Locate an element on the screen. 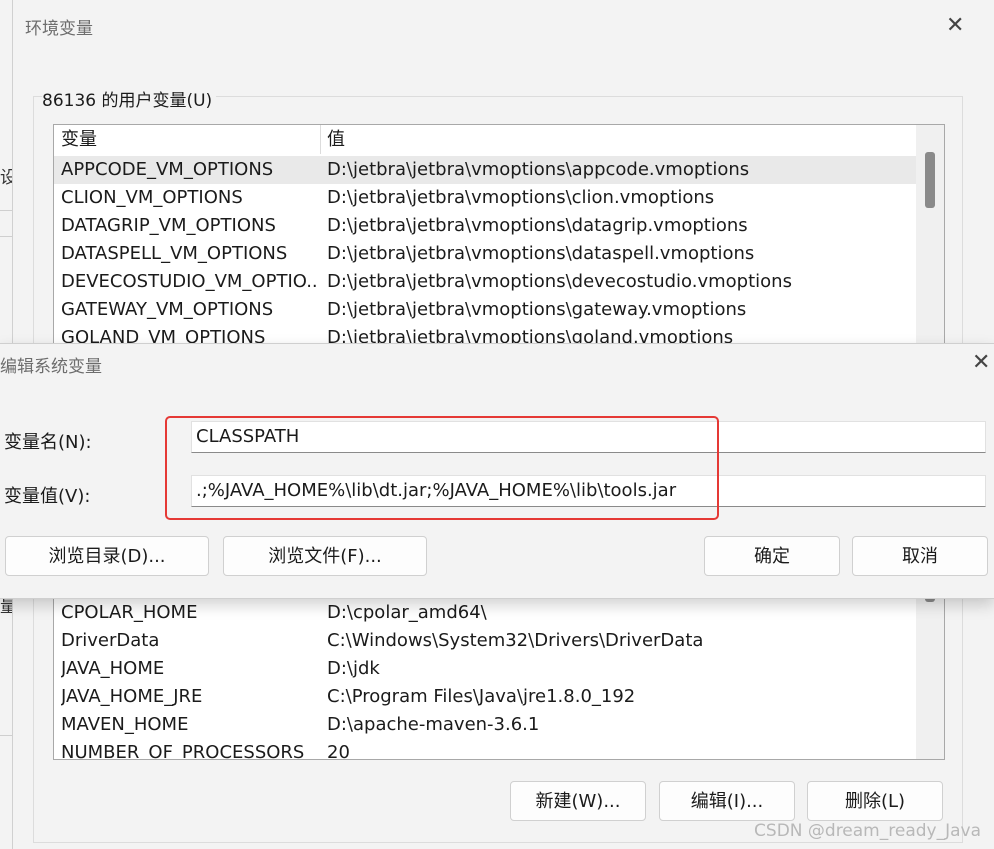 The height and width of the screenshot is (849, 994). user-variables-label: 86136 的用户变量(U) is located at coordinates (129, 98).